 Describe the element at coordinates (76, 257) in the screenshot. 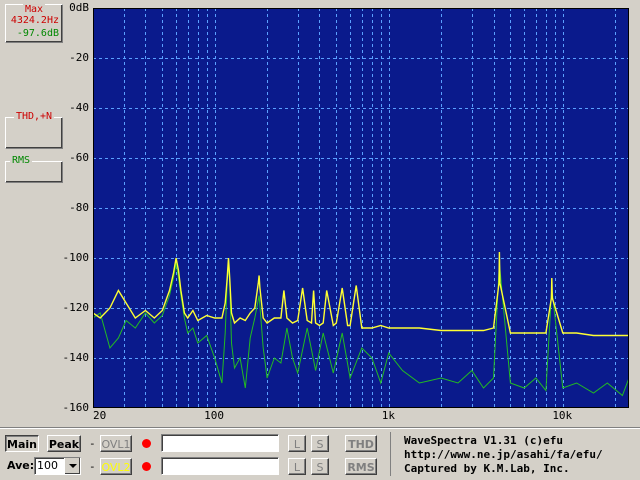

I see `y-tick-label: -100` at that location.